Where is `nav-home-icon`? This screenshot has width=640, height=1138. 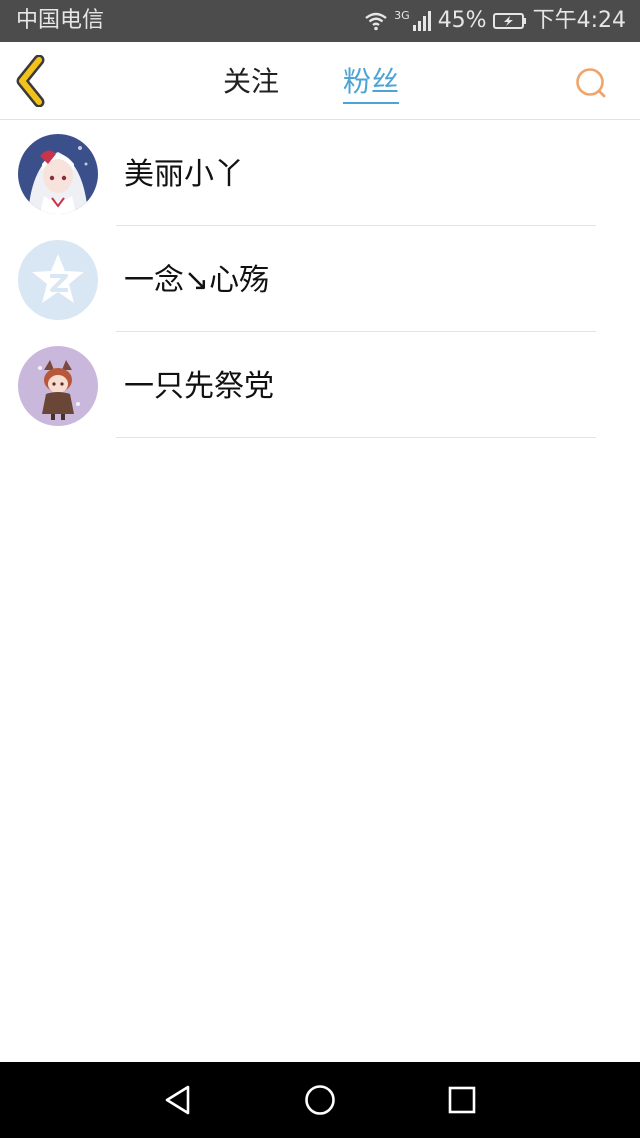 nav-home-icon is located at coordinates (320, 1100).